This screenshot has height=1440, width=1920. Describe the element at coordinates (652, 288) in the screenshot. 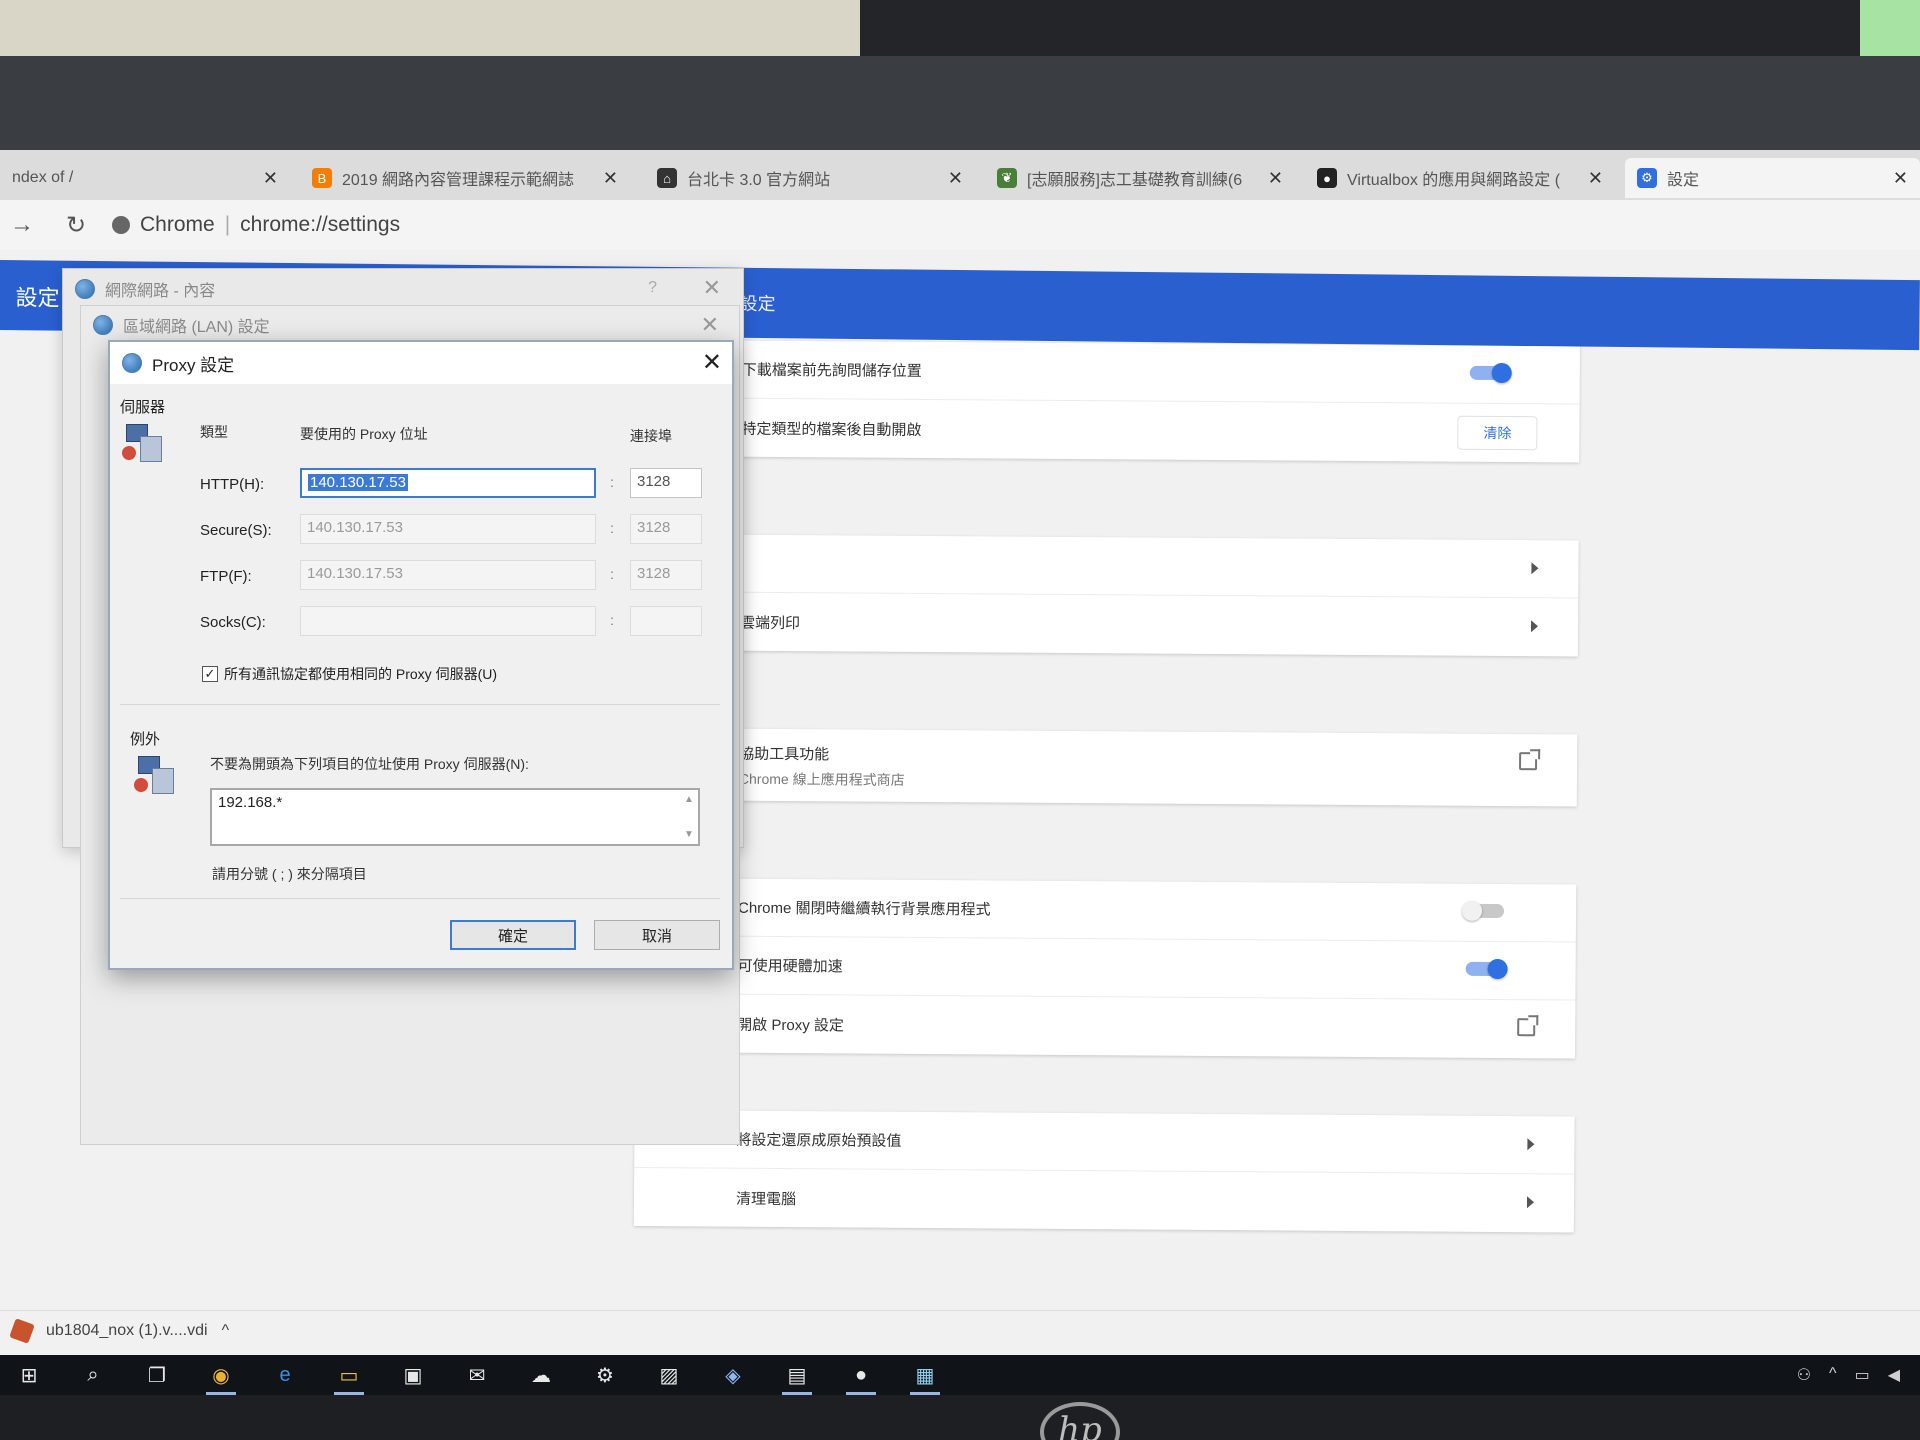

I see `help-icon: ?` at that location.